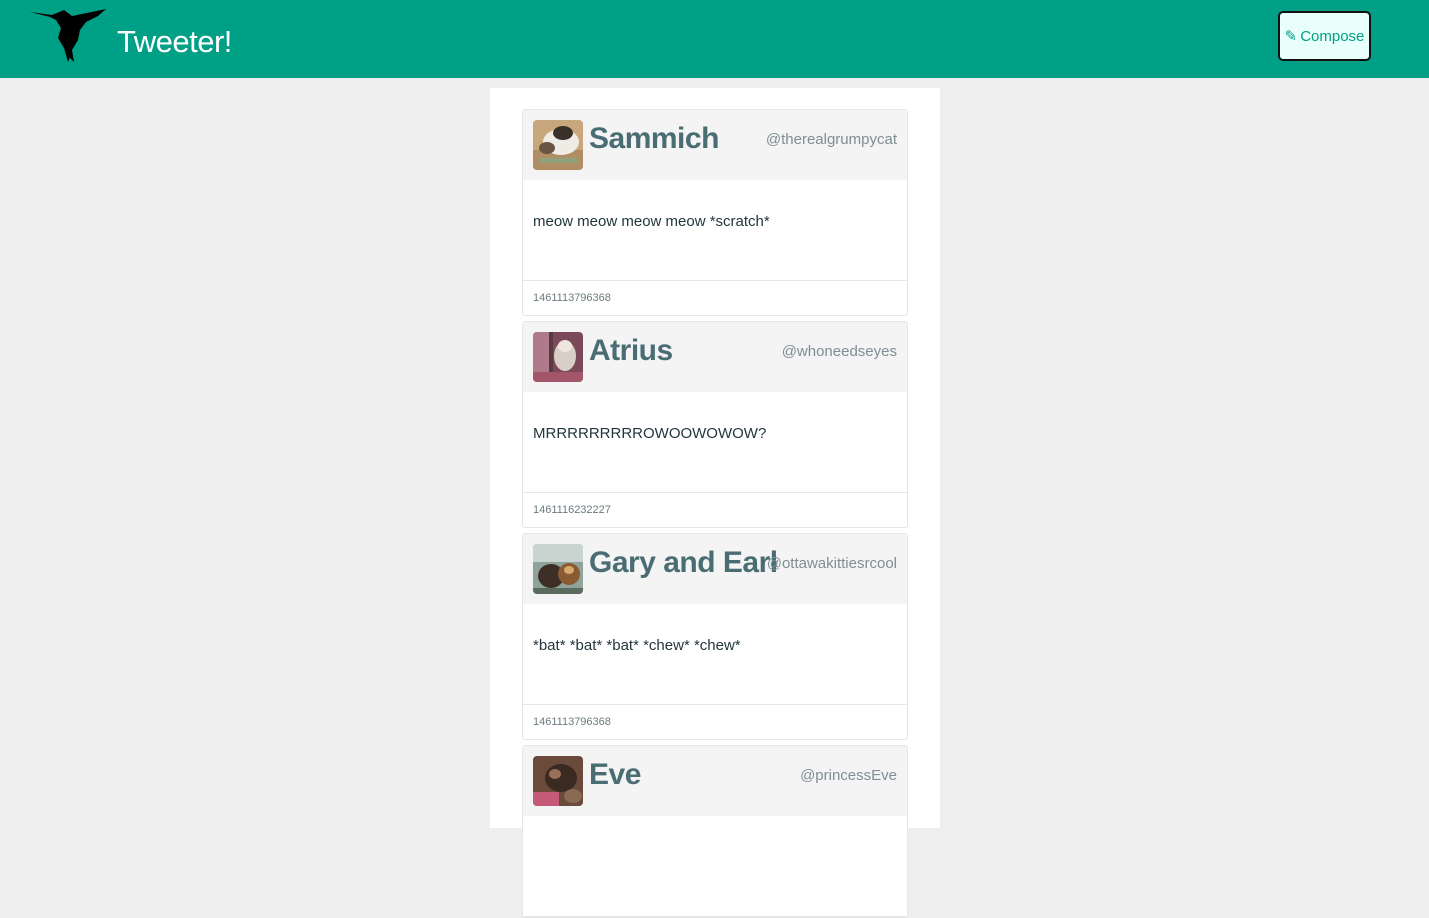  I want to click on tweet-timestamp: 1461116232227, so click(572, 510).